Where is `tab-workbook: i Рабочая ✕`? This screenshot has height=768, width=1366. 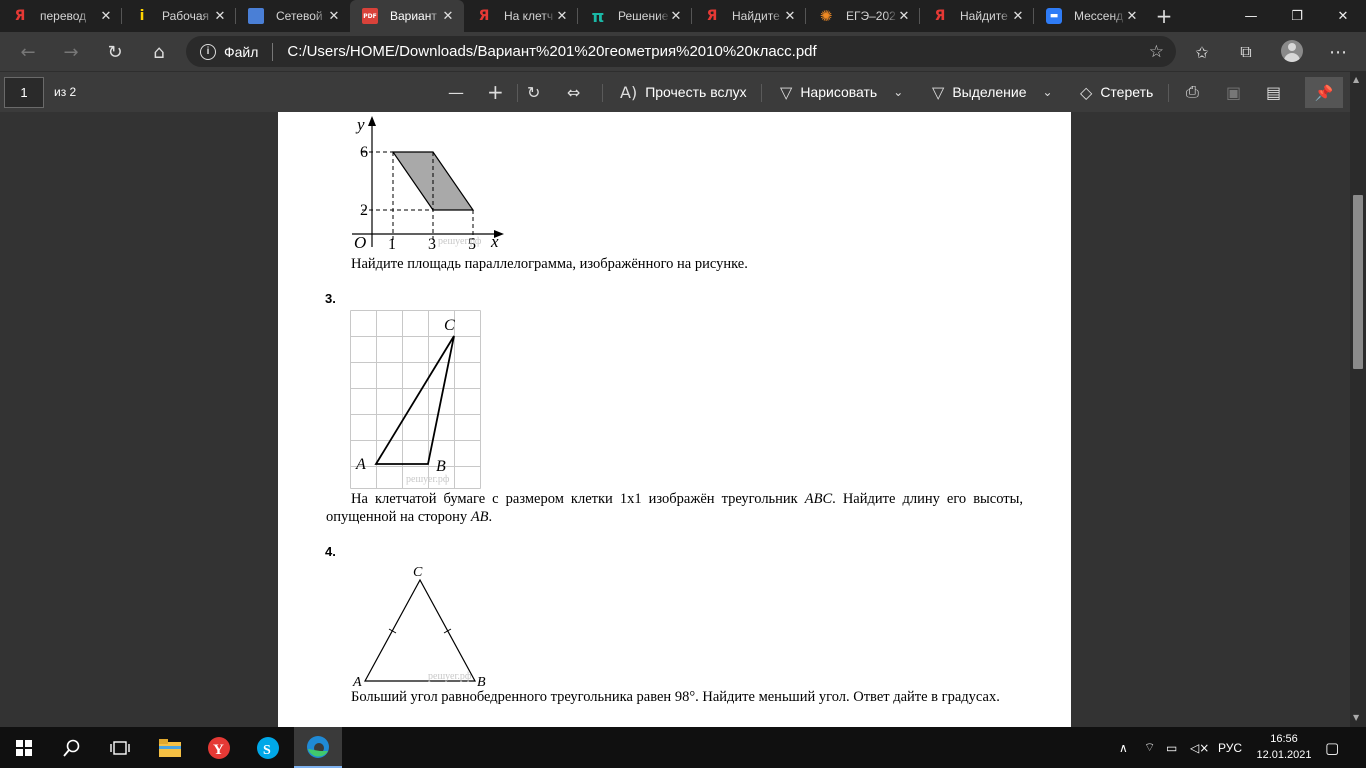 tab-workbook: i Рабочая ✕ is located at coordinates (179, 16).